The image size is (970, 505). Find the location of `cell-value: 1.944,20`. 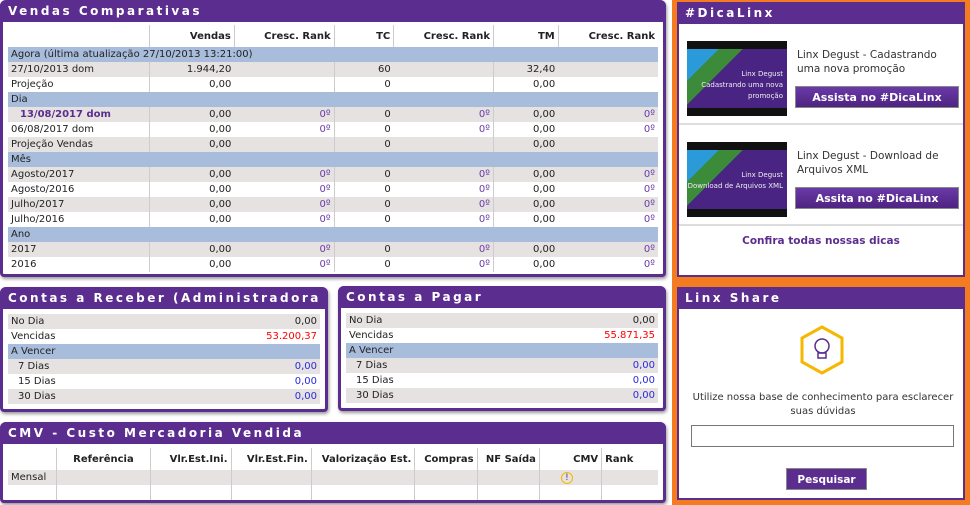

cell-value: 1.944,20 is located at coordinates (192, 69).